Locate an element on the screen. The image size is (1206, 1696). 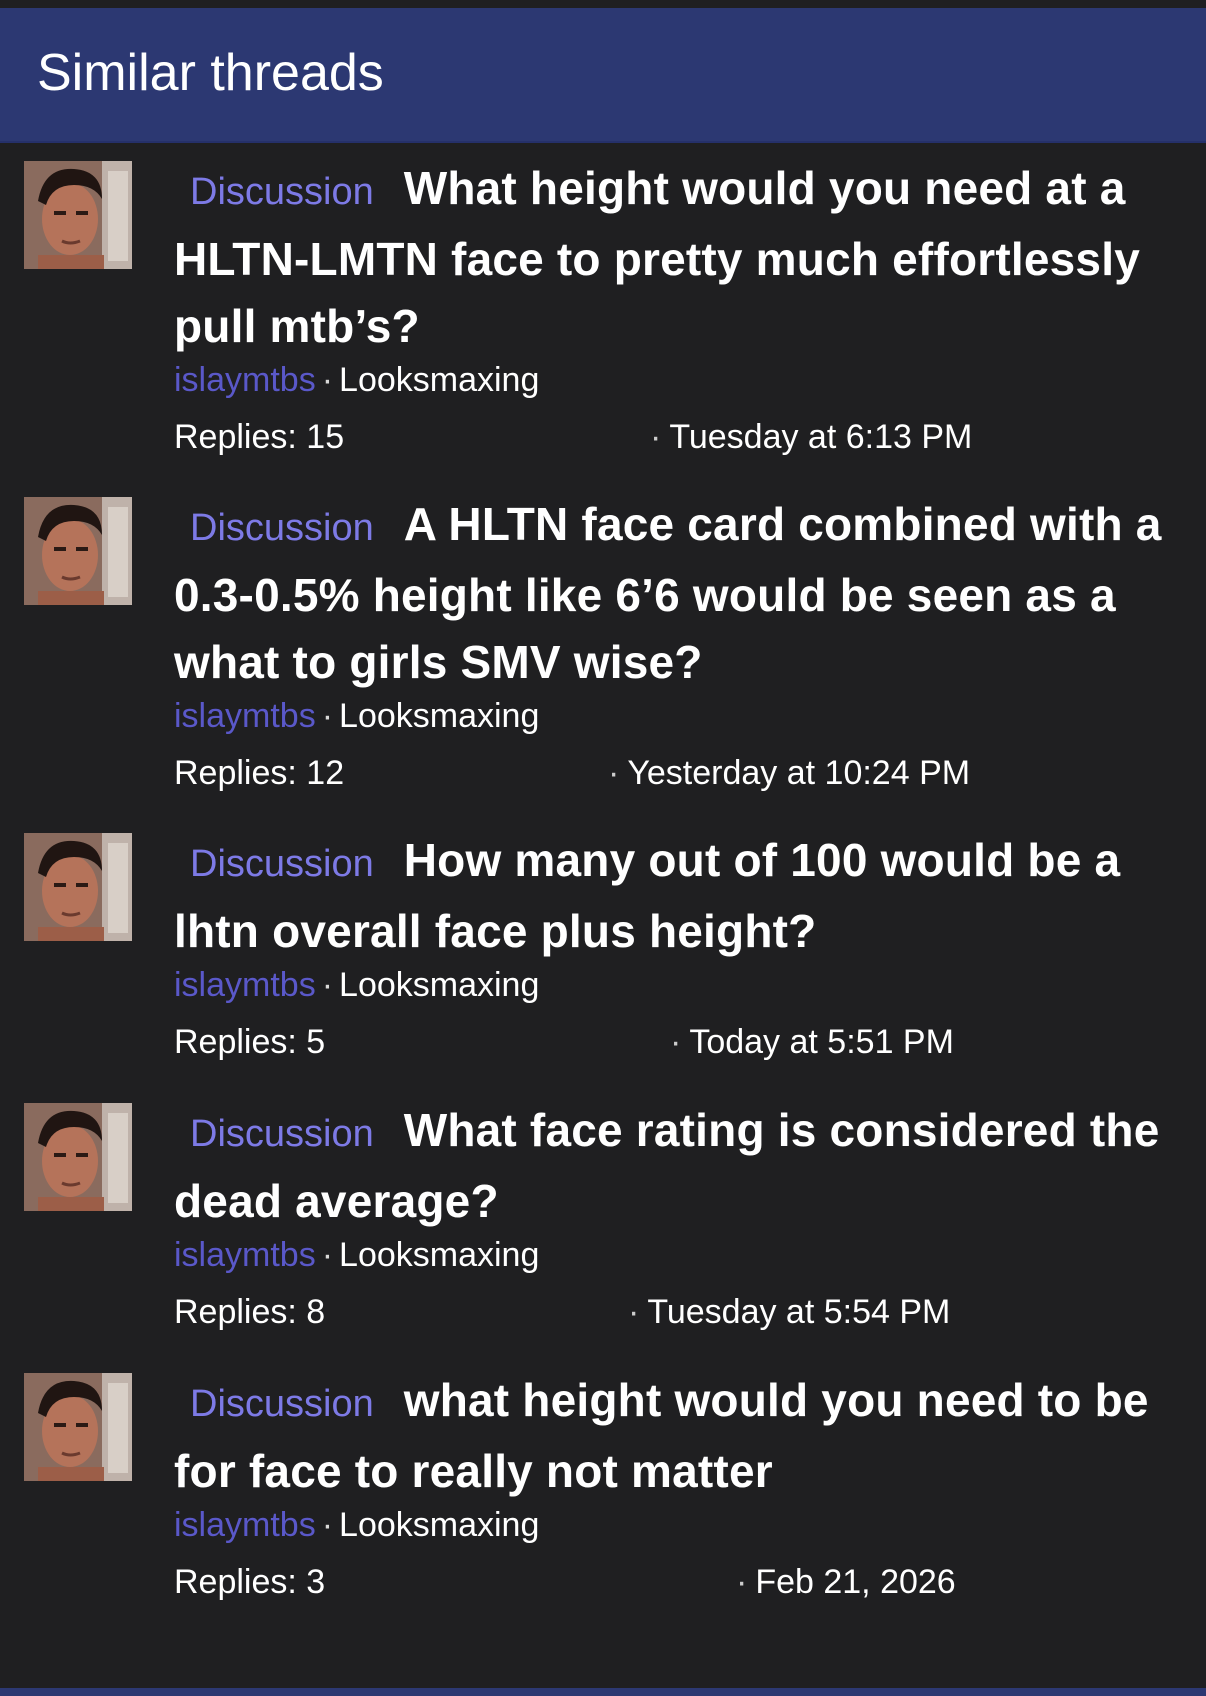
thread-stats: Replies: 8 · Tuesday at 5:54 PM is located at coordinates (679, 1312).